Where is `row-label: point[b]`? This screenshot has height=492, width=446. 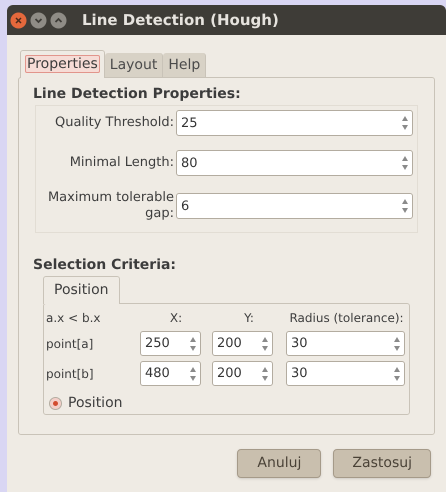
row-label: point[b] is located at coordinates (70, 374).